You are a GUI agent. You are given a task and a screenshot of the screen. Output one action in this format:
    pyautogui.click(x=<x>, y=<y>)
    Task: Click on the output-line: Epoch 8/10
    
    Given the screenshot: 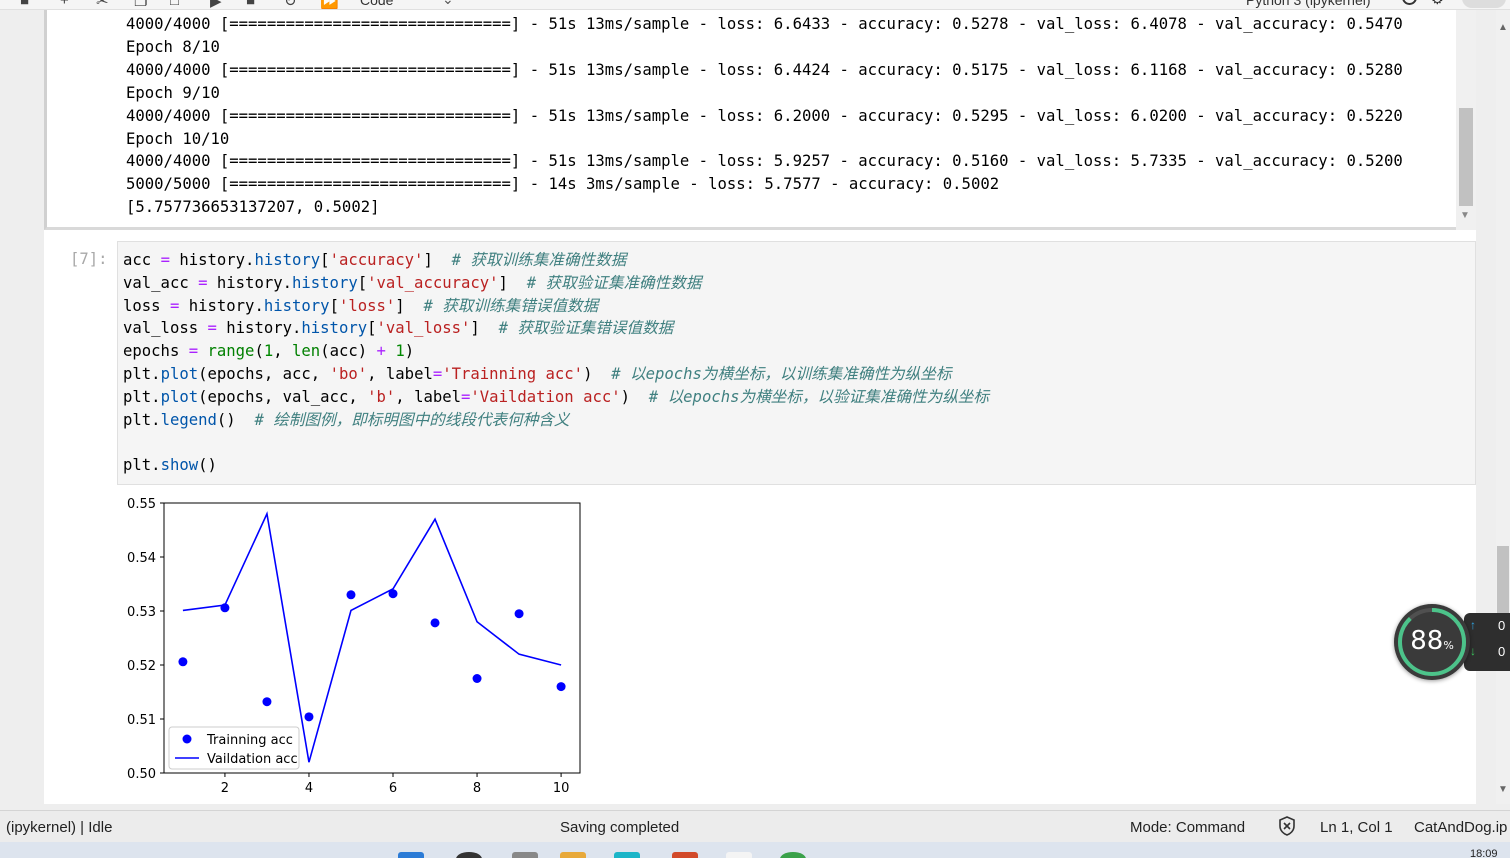 What is the action you would take?
    pyautogui.click(x=173, y=46)
    